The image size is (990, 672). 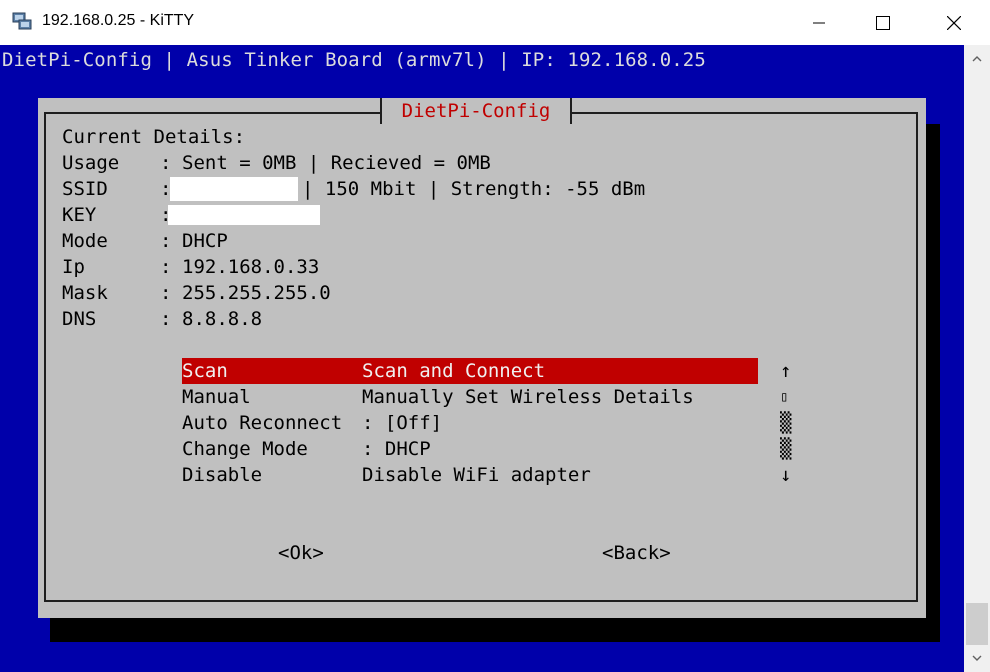 What do you see at coordinates (476, 475) in the screenshot?
I see `menu-item-desc: Disable WiFi adapter` at bounding box center [476, 475].